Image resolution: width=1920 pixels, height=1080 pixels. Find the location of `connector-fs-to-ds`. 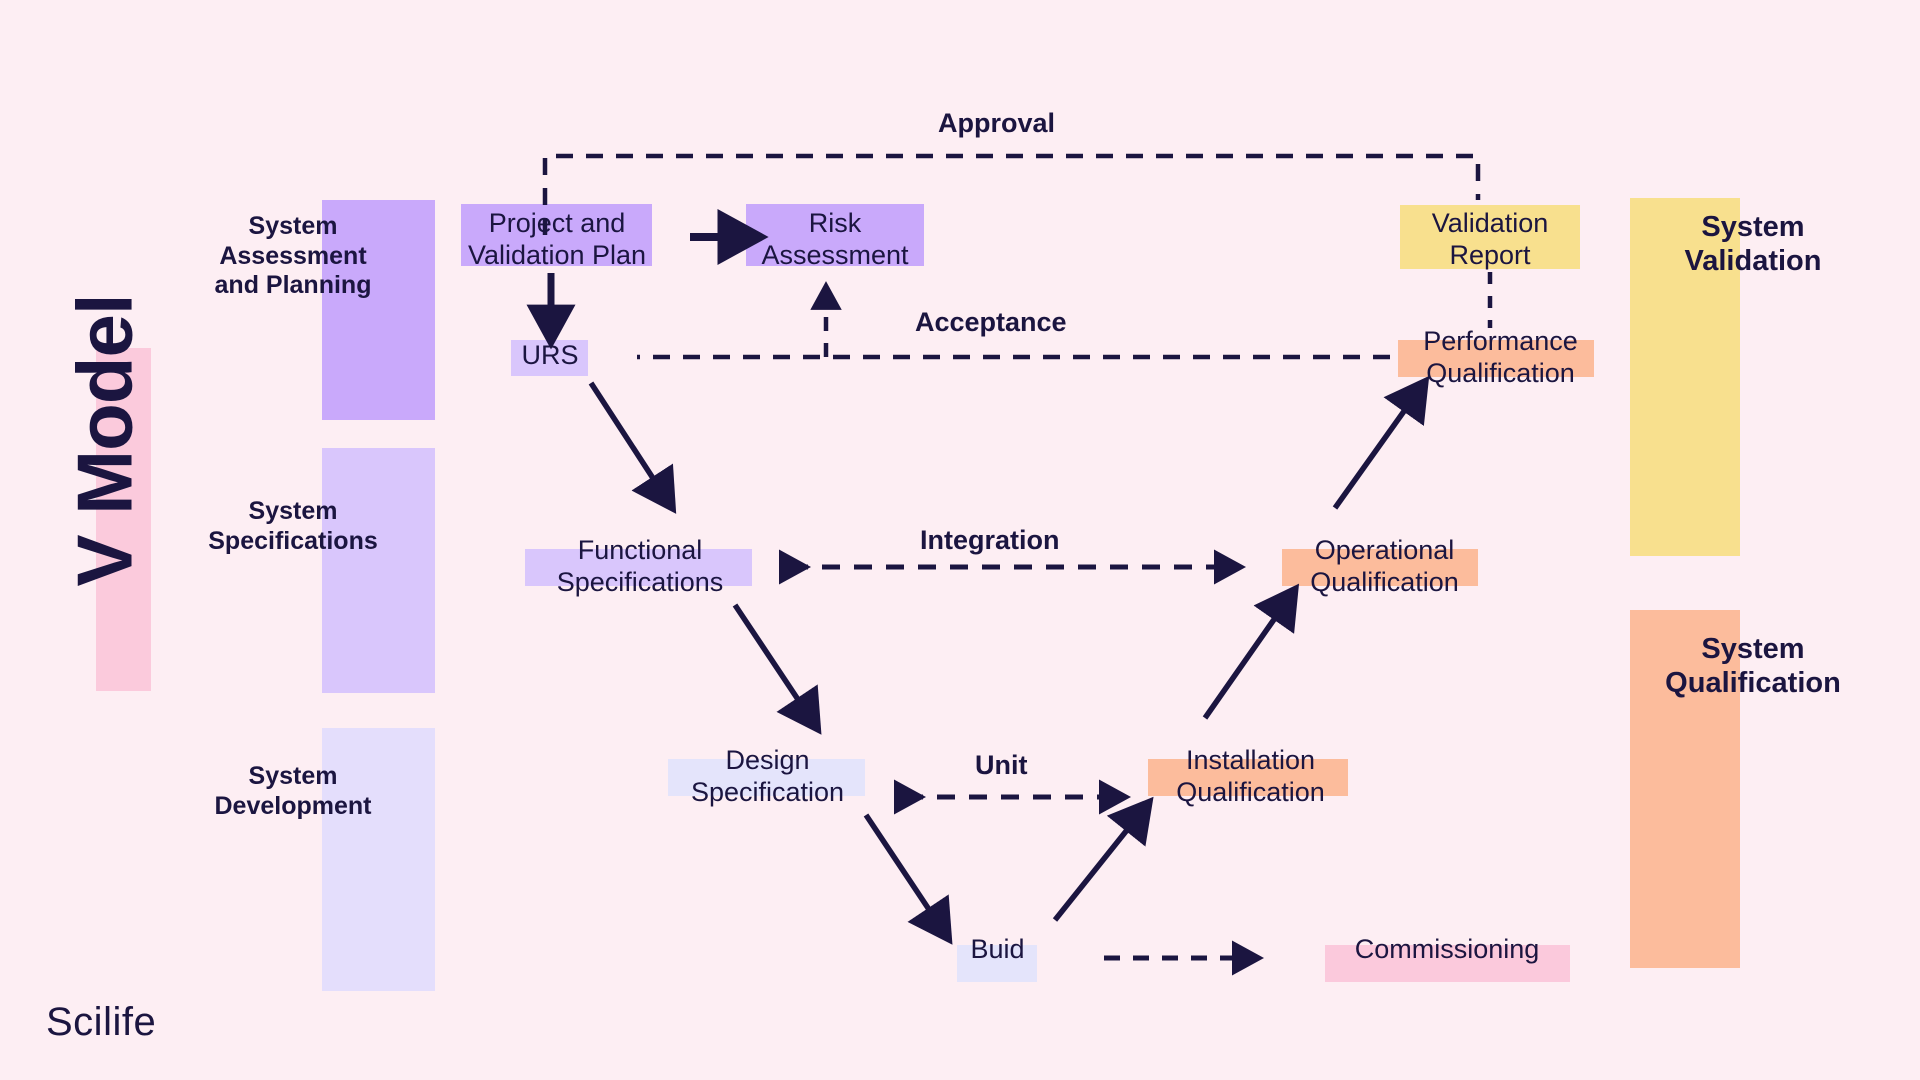

connector-fs-to-ds is located at coordinates (777, 669).